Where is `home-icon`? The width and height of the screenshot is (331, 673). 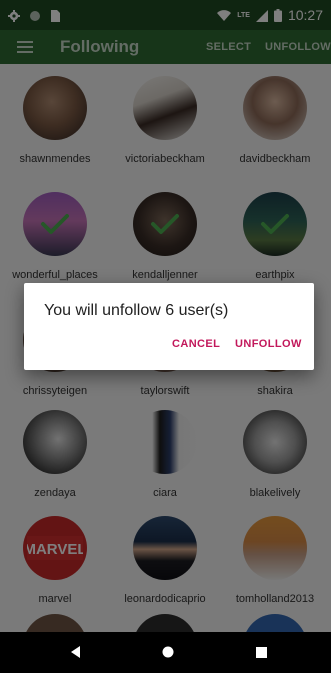
home-icon is located at coordinates (168, 652).